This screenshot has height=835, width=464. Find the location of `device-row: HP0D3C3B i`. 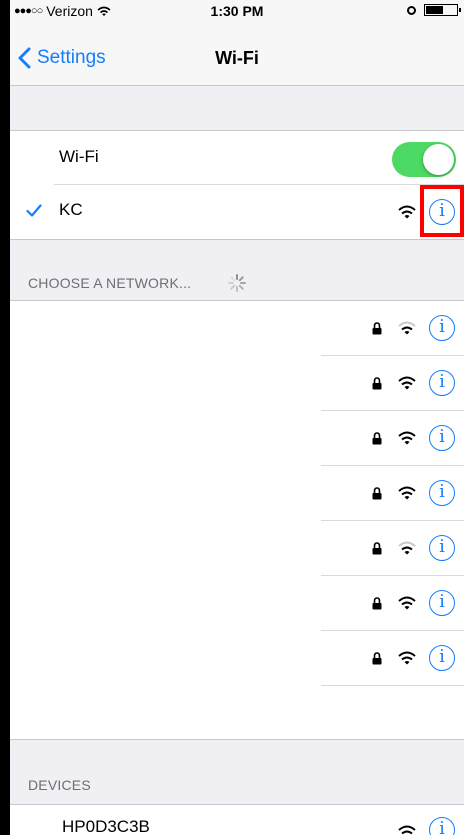

device-row: HP0D3C3B i is located at coordinates (237, 820).